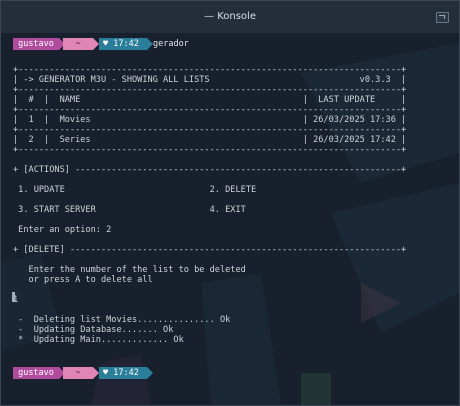 The width and height of the screenshot is (460, 406). I want to click on restore-button, so click(442, 17).